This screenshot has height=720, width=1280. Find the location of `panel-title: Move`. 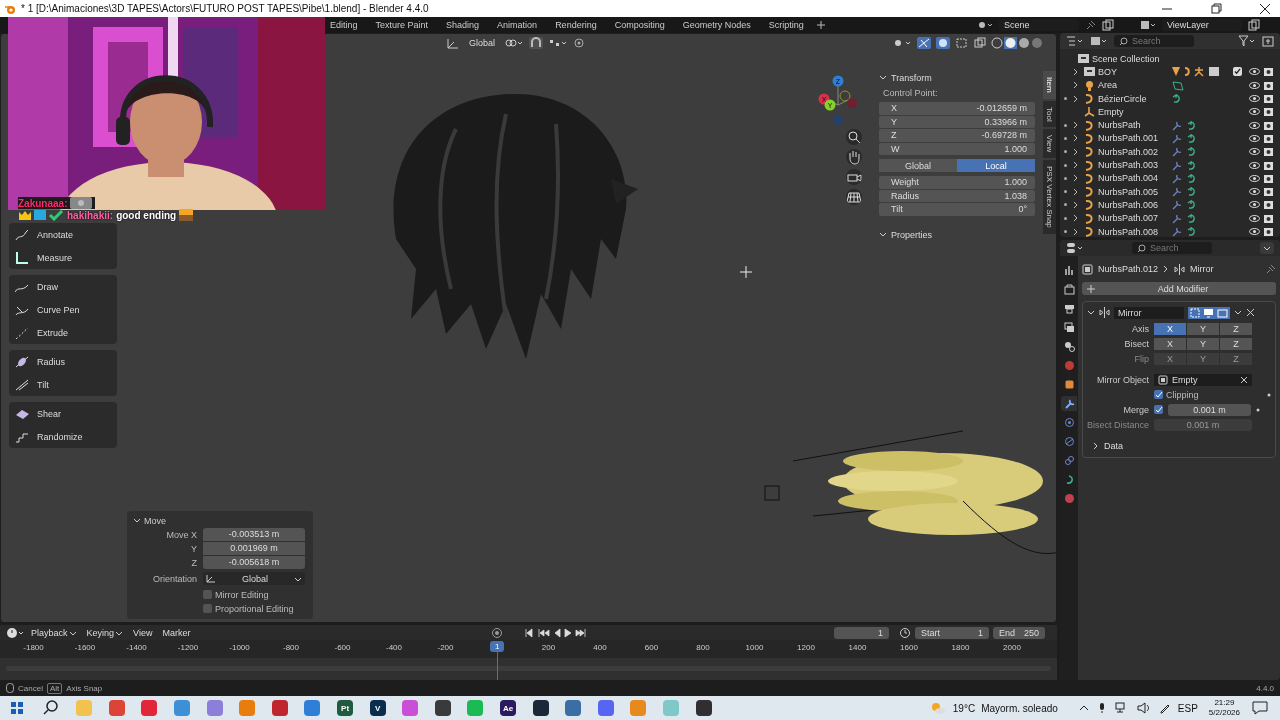

panel-title: Move is located at coordinates (155, 520).